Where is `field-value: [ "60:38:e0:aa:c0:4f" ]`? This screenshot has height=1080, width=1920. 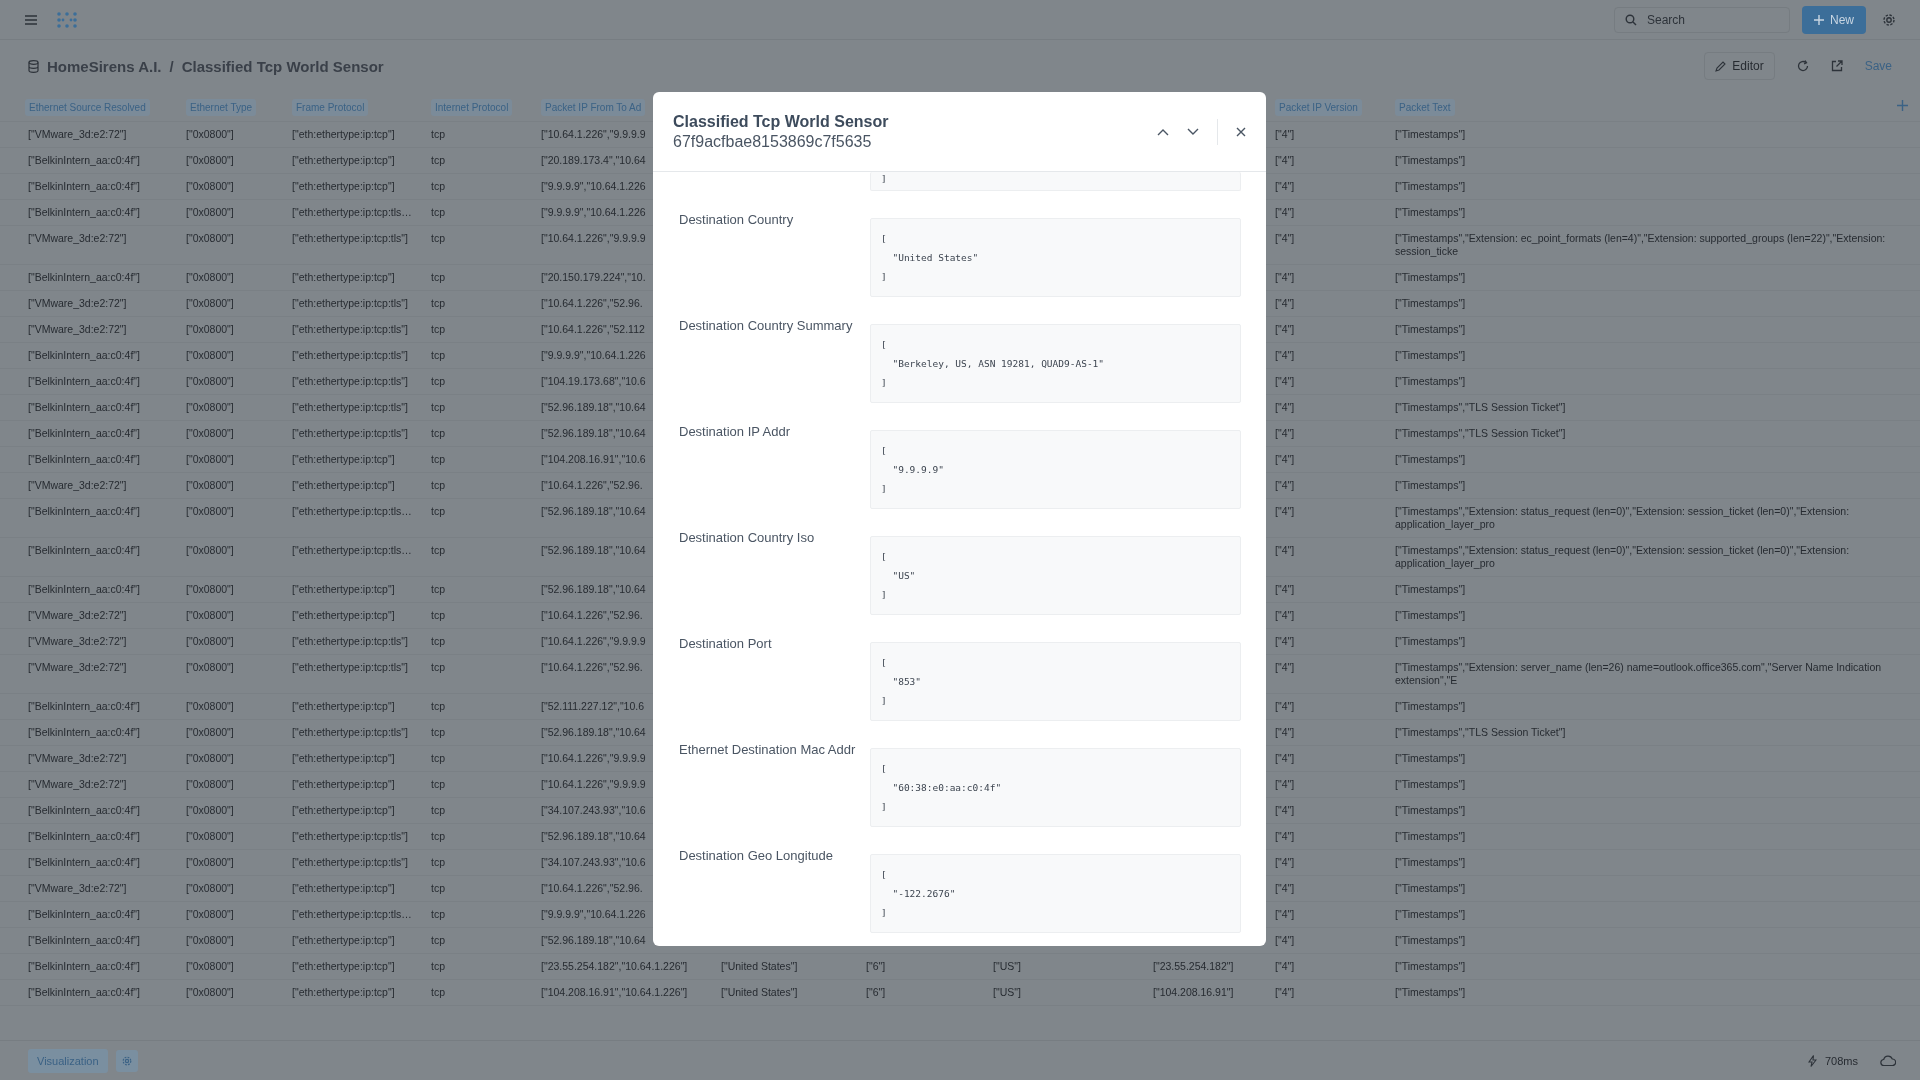 field-value: [ "60:38:e0:aa:c0:4f" ] is located at coordinates (1055, 787).